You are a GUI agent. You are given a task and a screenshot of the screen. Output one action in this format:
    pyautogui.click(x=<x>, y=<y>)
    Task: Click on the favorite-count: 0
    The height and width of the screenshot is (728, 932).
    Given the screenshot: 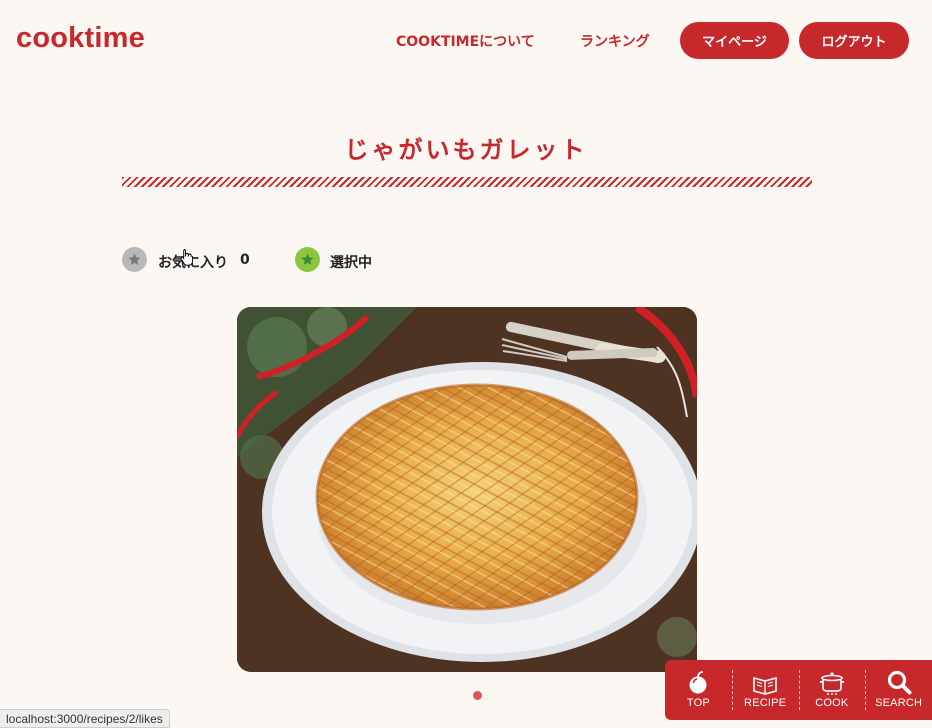 What is the action you would take?
    pyautogui.click(x=245, y=260)
    